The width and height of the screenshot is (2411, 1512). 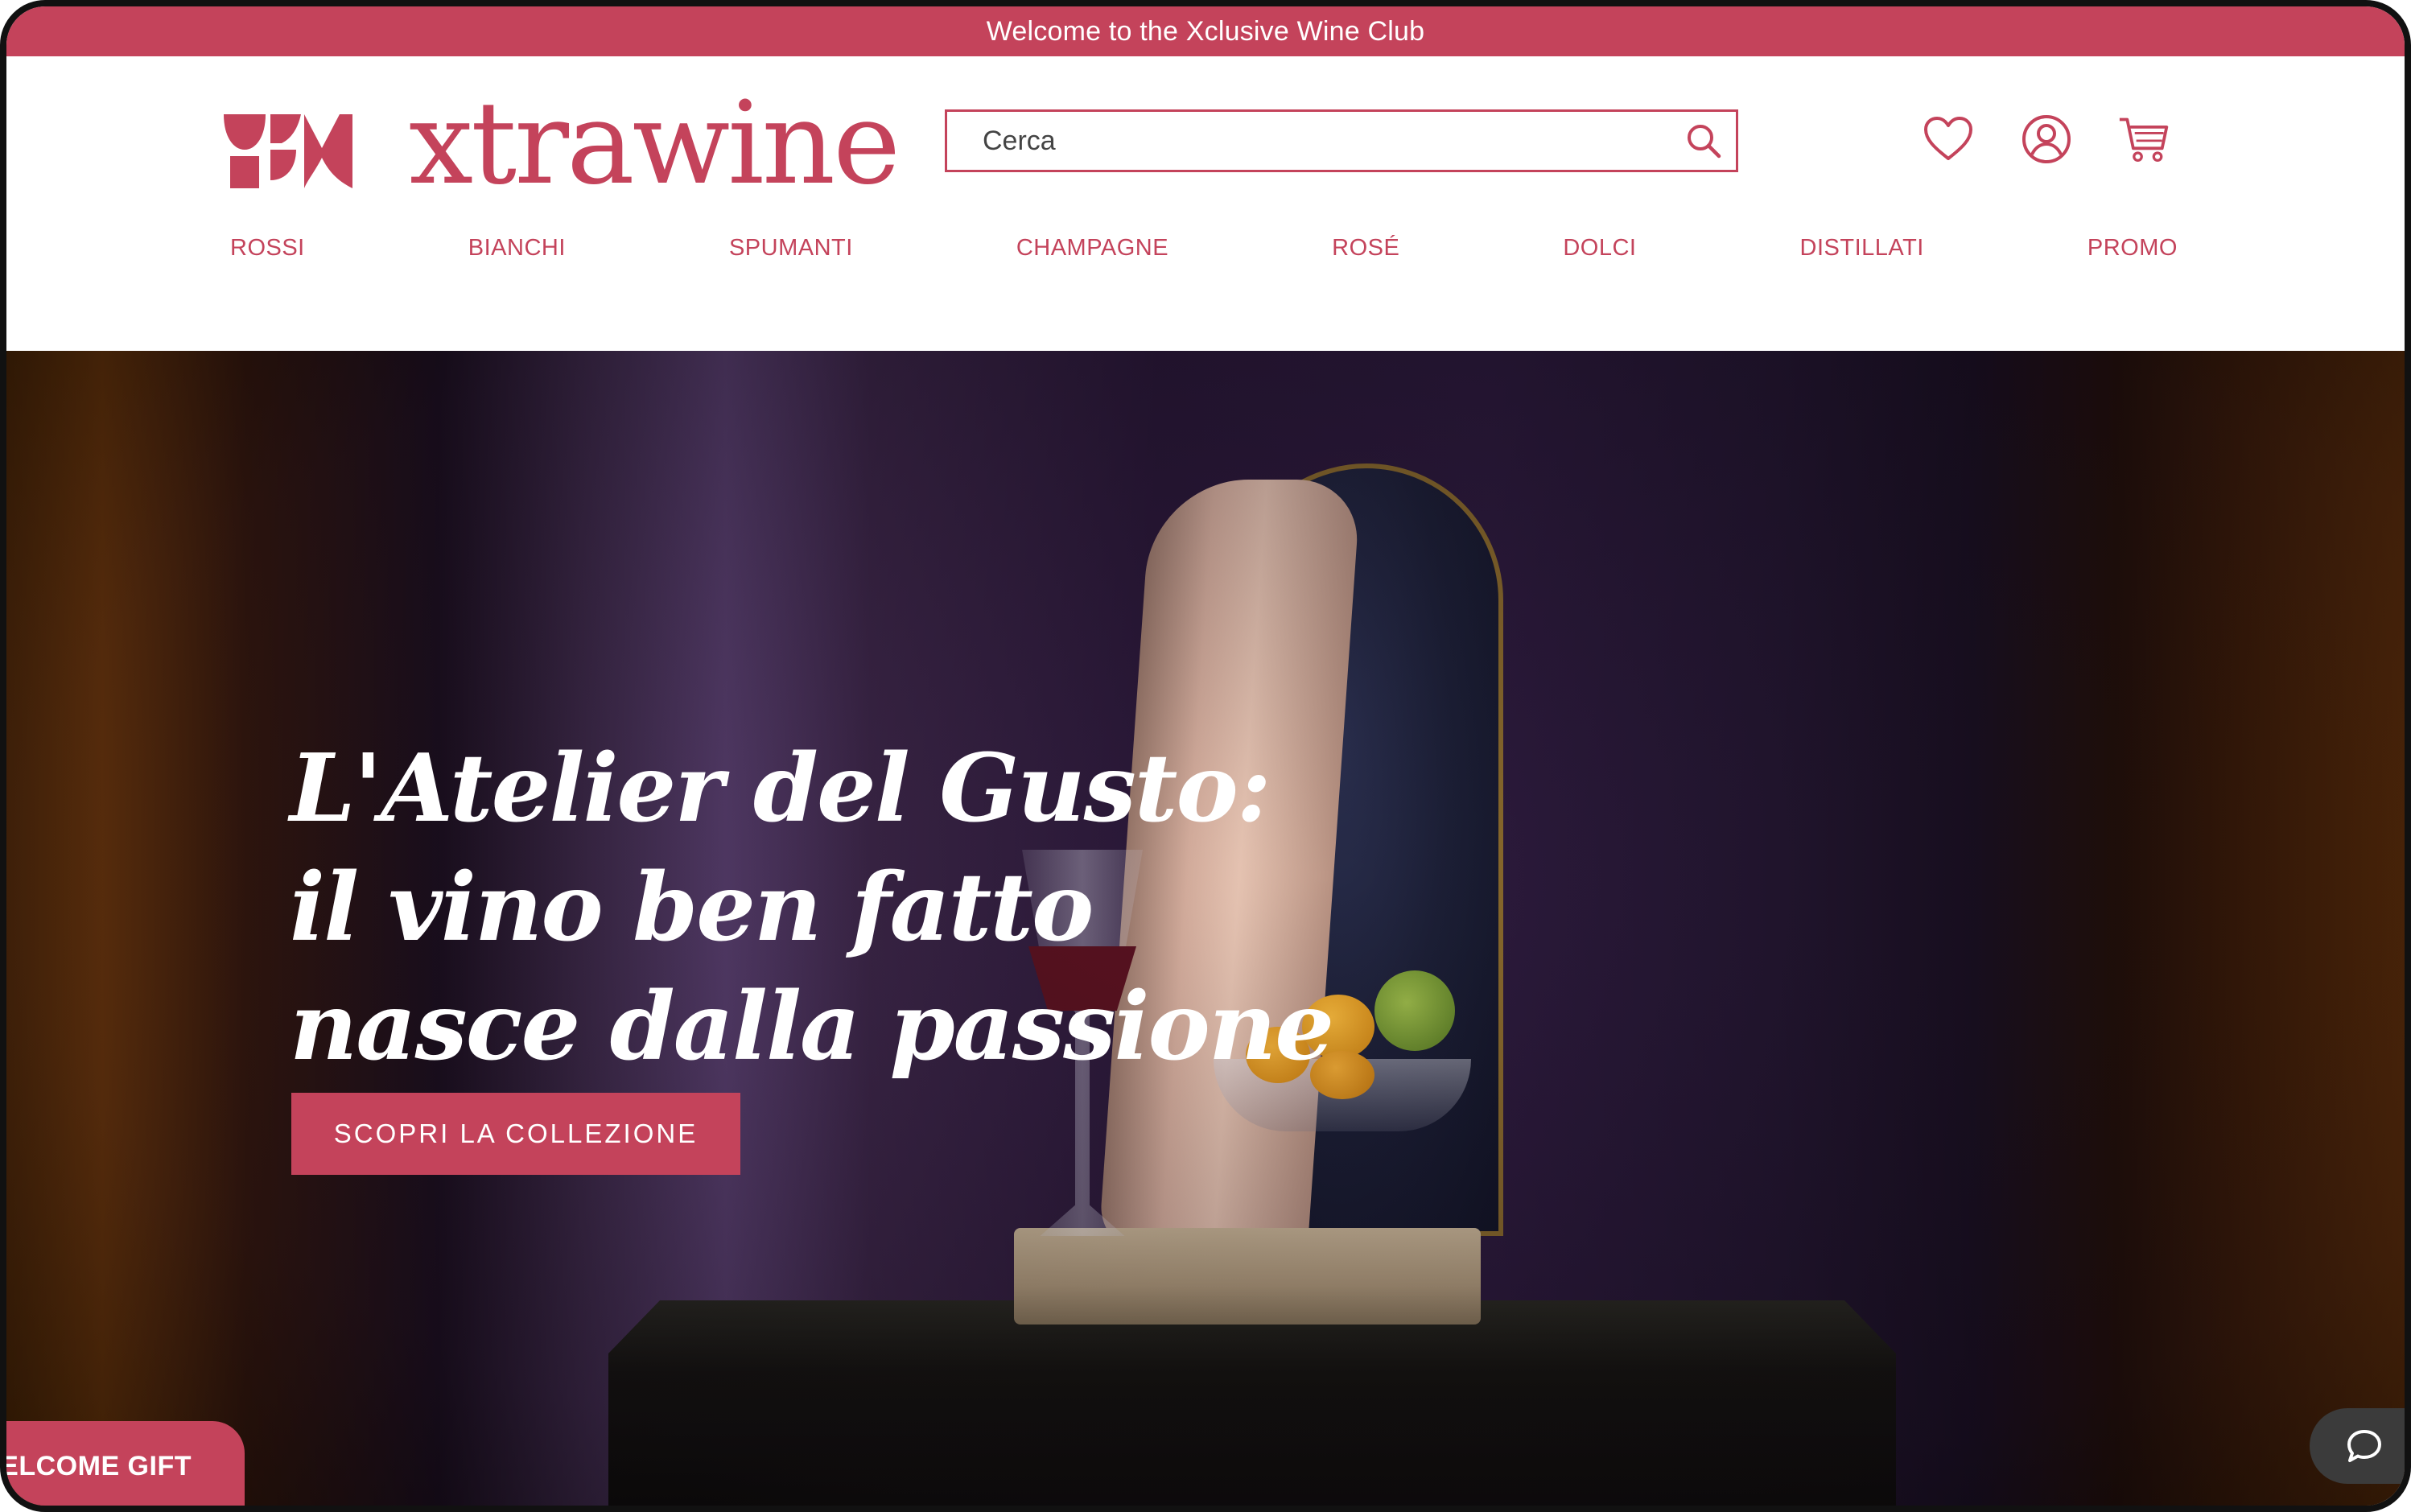 I want to click on promo-bar: Welcome to the Xclusive Wine Club, so click(x=1205, y=31).